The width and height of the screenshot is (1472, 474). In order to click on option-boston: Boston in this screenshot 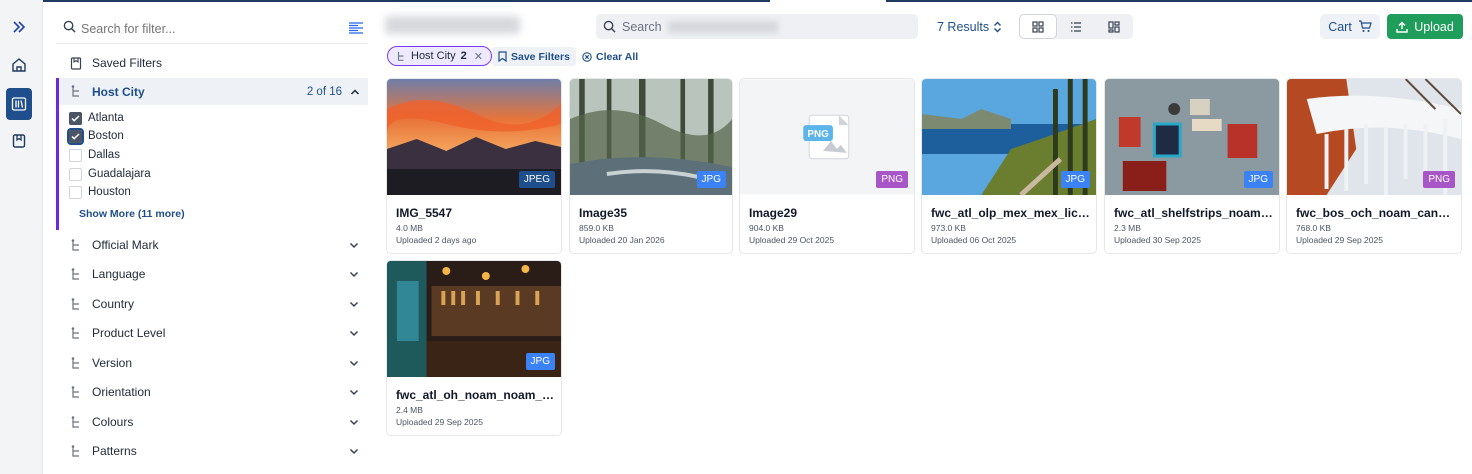, I will do `click(95, 136)`.